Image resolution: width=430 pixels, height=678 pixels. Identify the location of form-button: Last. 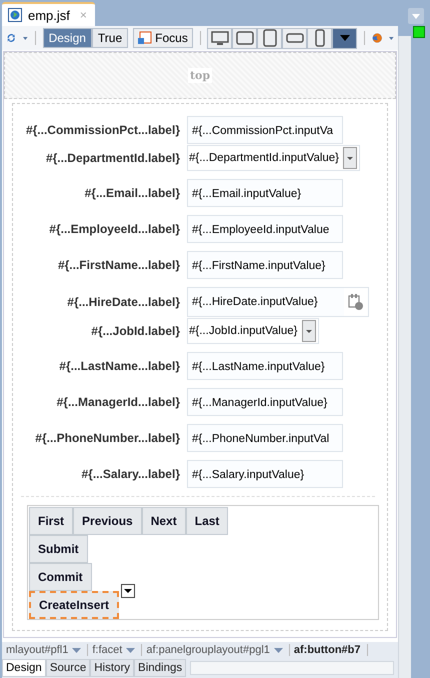
(207, 521).